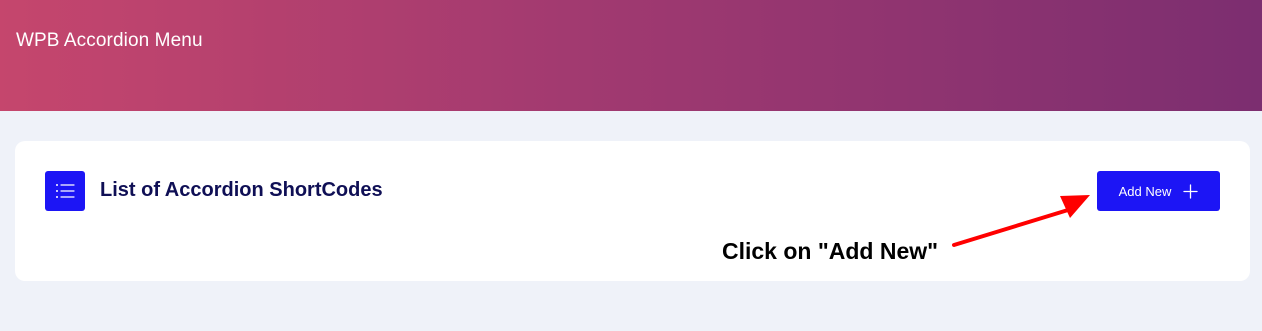 The height and width of the screenshot is (331, 1262). I want to click on page-title: WPB Accordion Menu, so click(109, 40).